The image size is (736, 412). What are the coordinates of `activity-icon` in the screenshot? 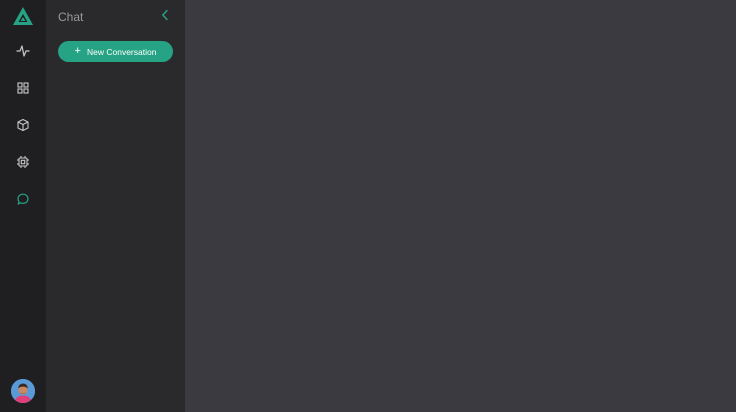 It's located at (23, 51).